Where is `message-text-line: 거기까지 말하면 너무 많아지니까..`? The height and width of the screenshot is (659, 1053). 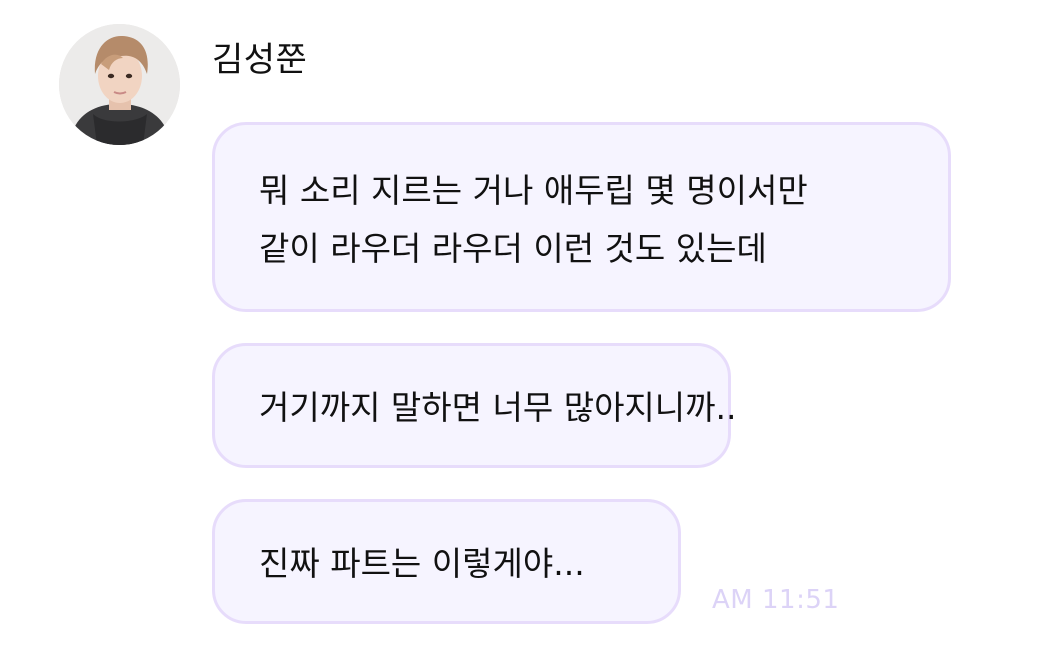
message-text-line: 거기까지 말하면 너무 많아지니까.. is located at coordinates (498, 407).